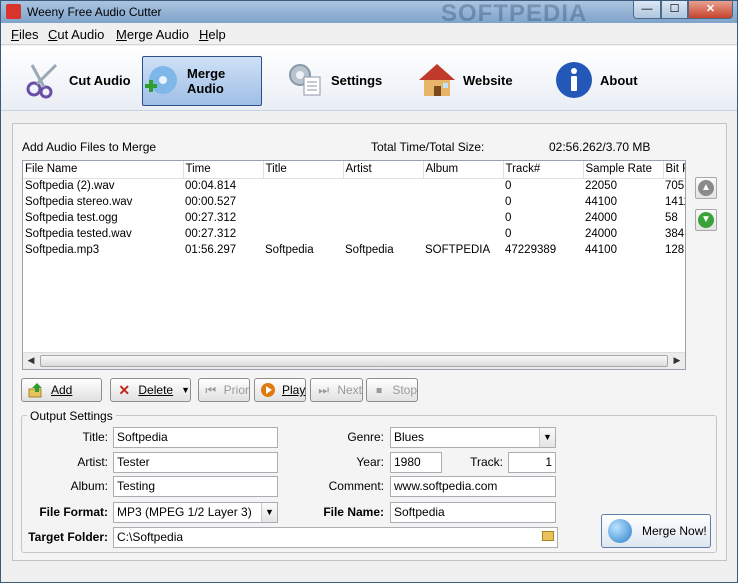  Describe the element at coordinates (473, 486) in the screenshot. I see `comment-field: www.softpedia.com` at that location.